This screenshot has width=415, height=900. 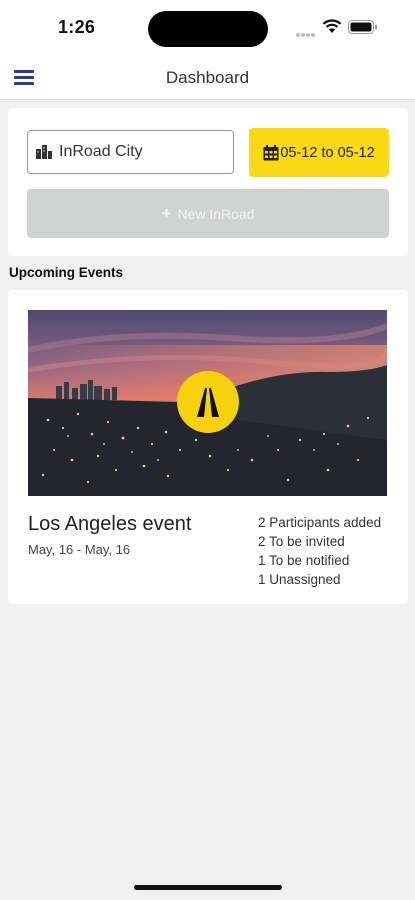 What do you see at coordinates (320, 522) in the screenshot?
I see `stat-participants-added: 2 Participants added` at bounding box center [320, 522].